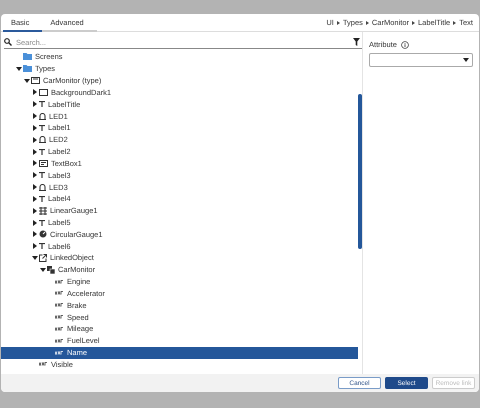 The height and width of the screenshot is (408, 480). Describe the element at coordinates (43, 234) in the screenshot. I see `dial-icon` at that location.